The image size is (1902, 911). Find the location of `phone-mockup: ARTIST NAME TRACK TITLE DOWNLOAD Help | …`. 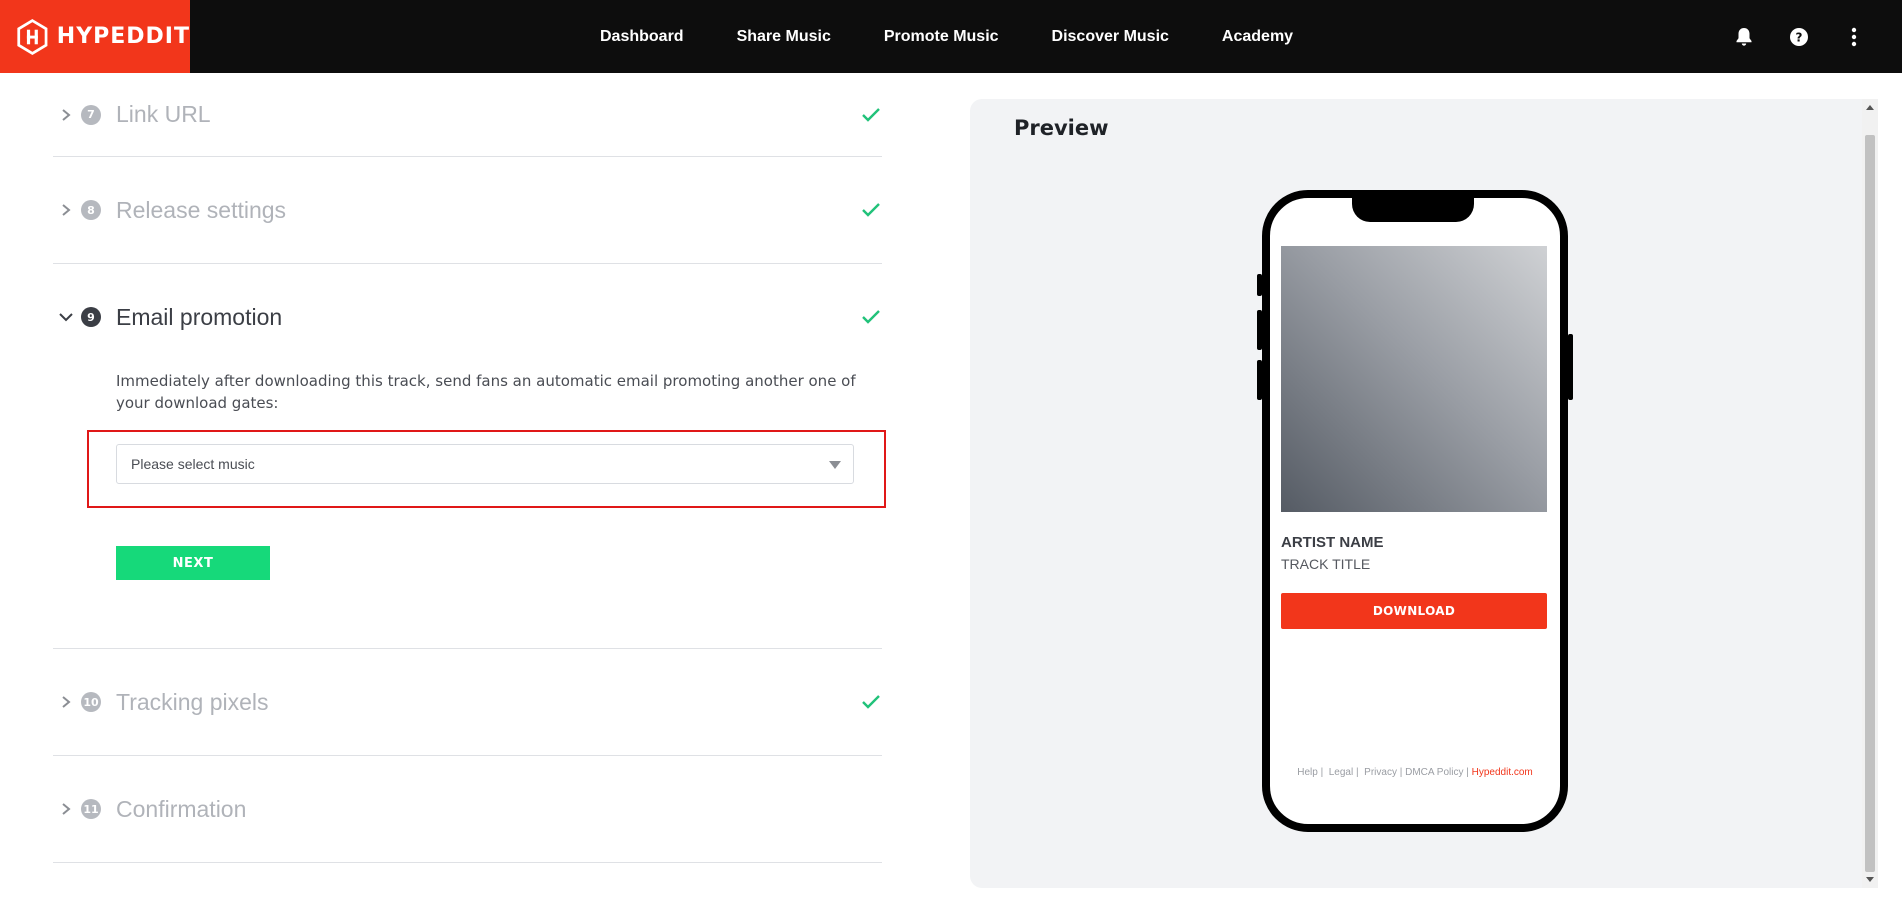

phone-mockup: ARTIST NAME TRACK TITLE DOWNLOAD Help | … is located at coordinates (1415, 511).